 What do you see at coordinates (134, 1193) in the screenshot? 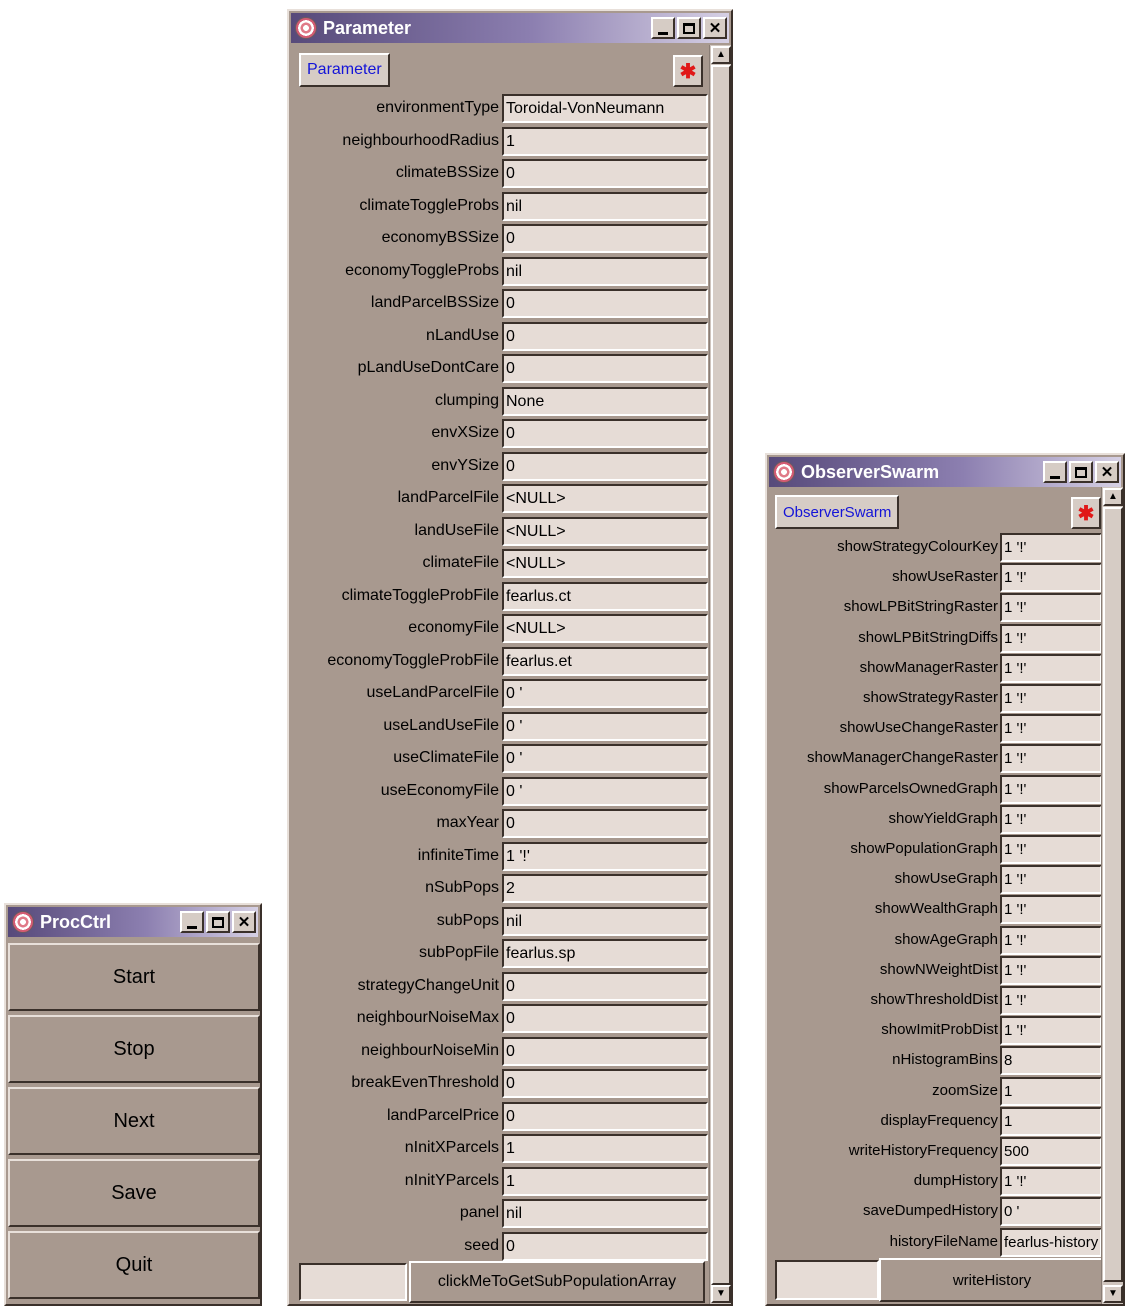
I see `save-button: Save` at bounding box center [134, 1193].